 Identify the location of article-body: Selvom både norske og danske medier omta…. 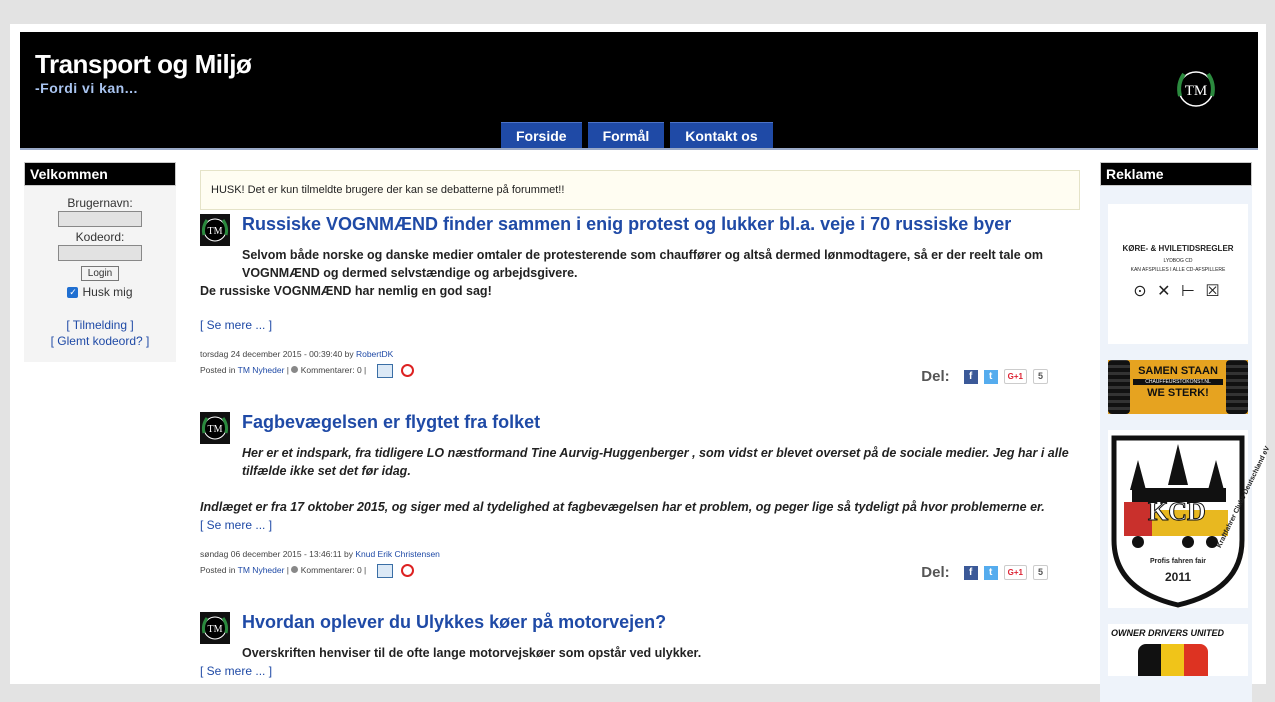
(640, 273).